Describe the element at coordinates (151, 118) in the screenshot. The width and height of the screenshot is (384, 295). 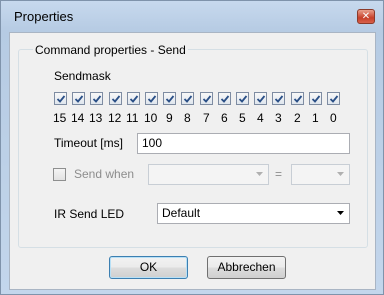
I see `sendmask-bit-label: 10` at that location.